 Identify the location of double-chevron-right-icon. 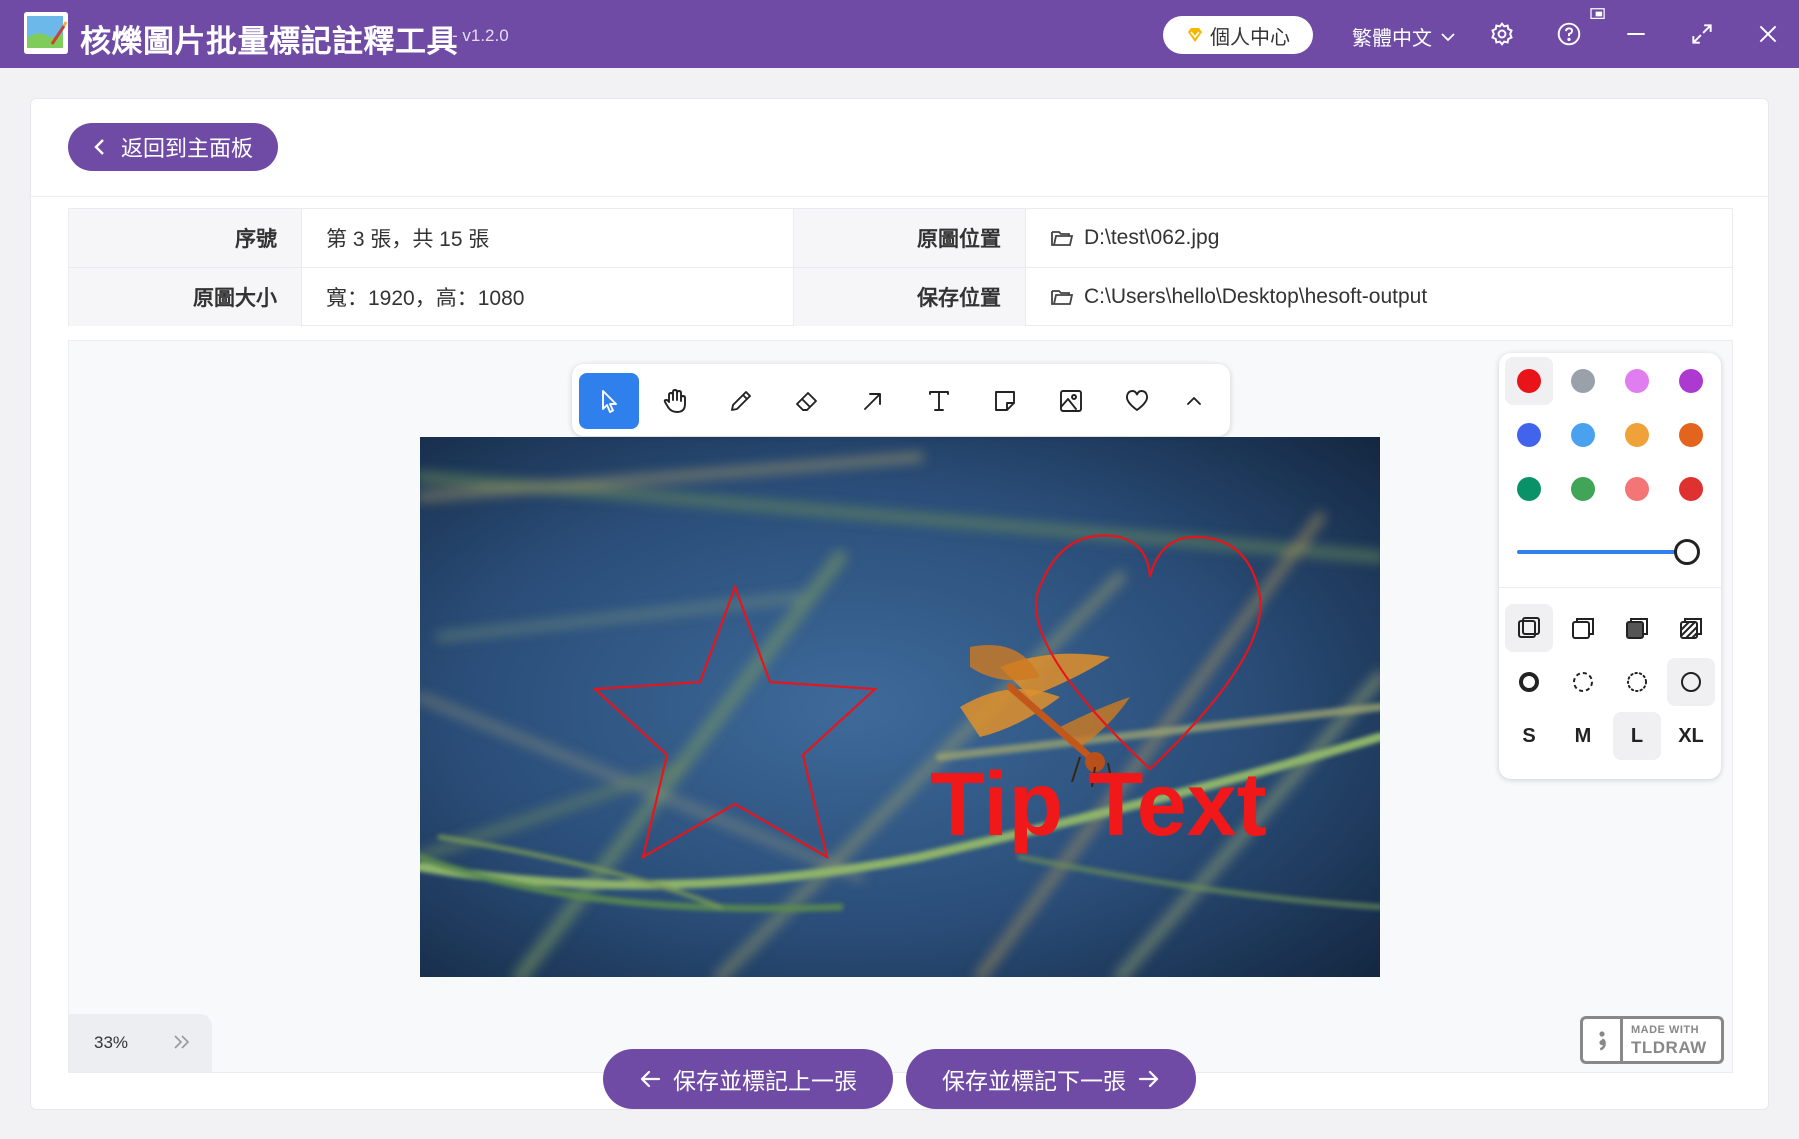
(182, 1042).